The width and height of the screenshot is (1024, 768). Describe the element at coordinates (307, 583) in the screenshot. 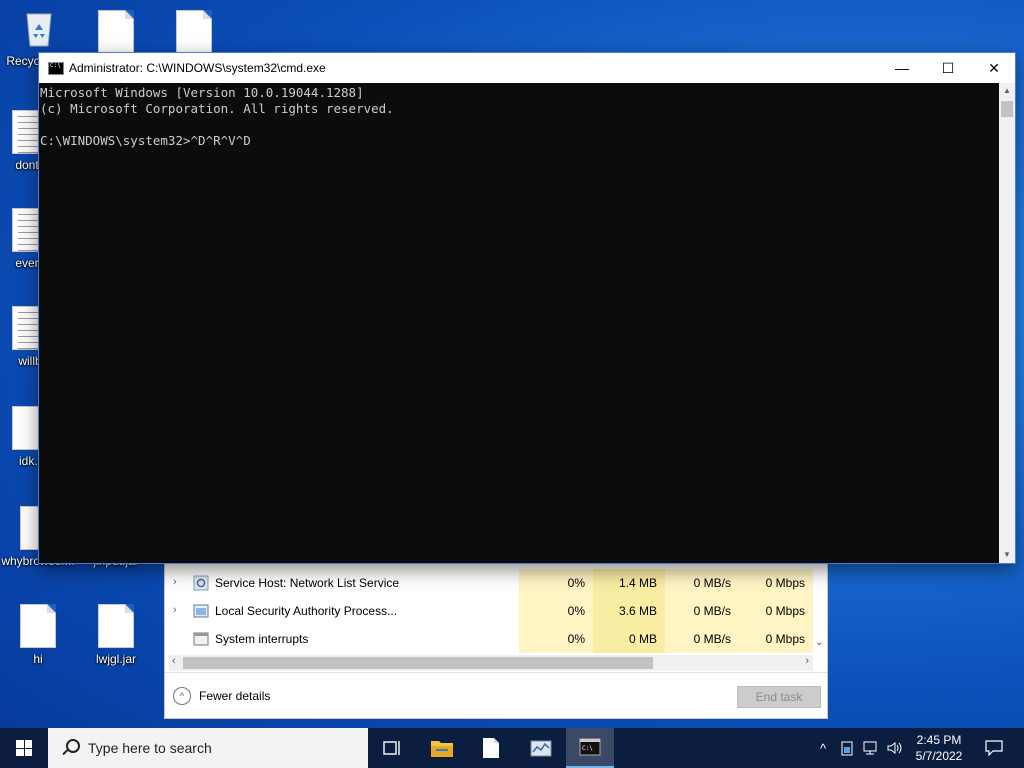

I see `process-name: Service Host: Network List Service` at that location.